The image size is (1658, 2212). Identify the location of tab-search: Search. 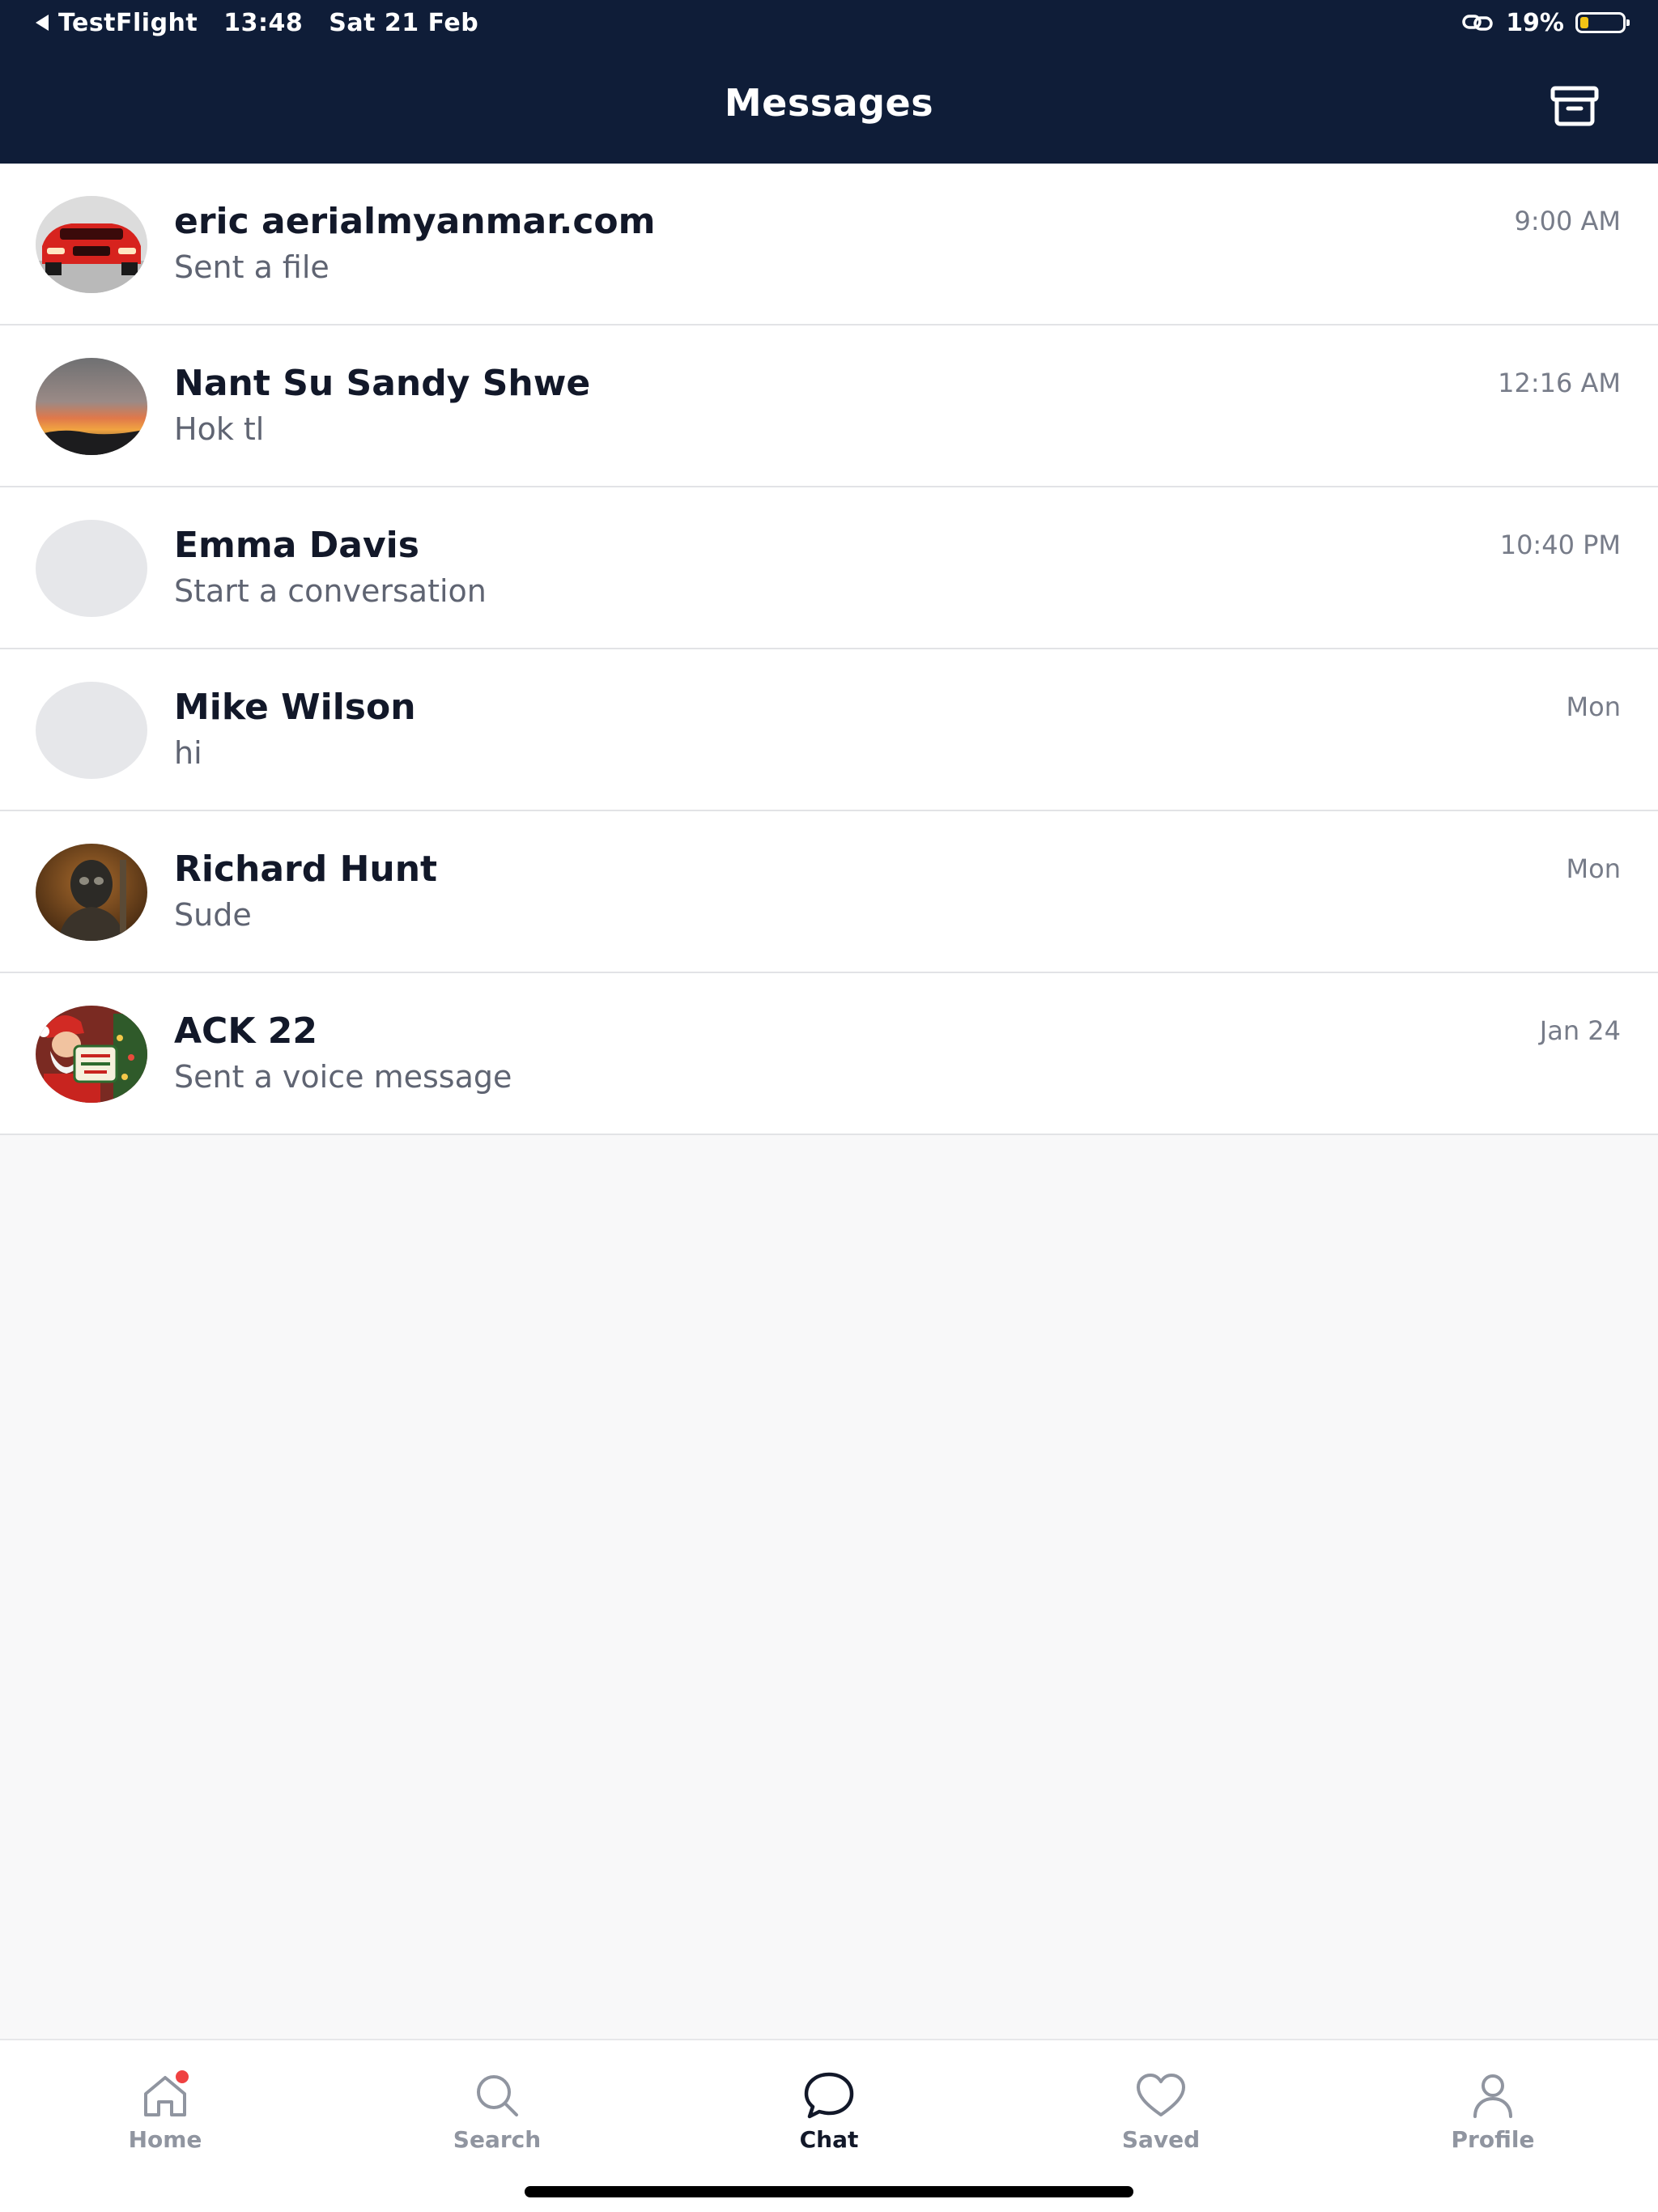
(497, 2117).